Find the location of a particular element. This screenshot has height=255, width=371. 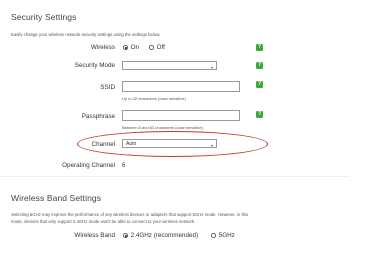

security-mode-help-icon: ? is located at coordinates (259, 65).